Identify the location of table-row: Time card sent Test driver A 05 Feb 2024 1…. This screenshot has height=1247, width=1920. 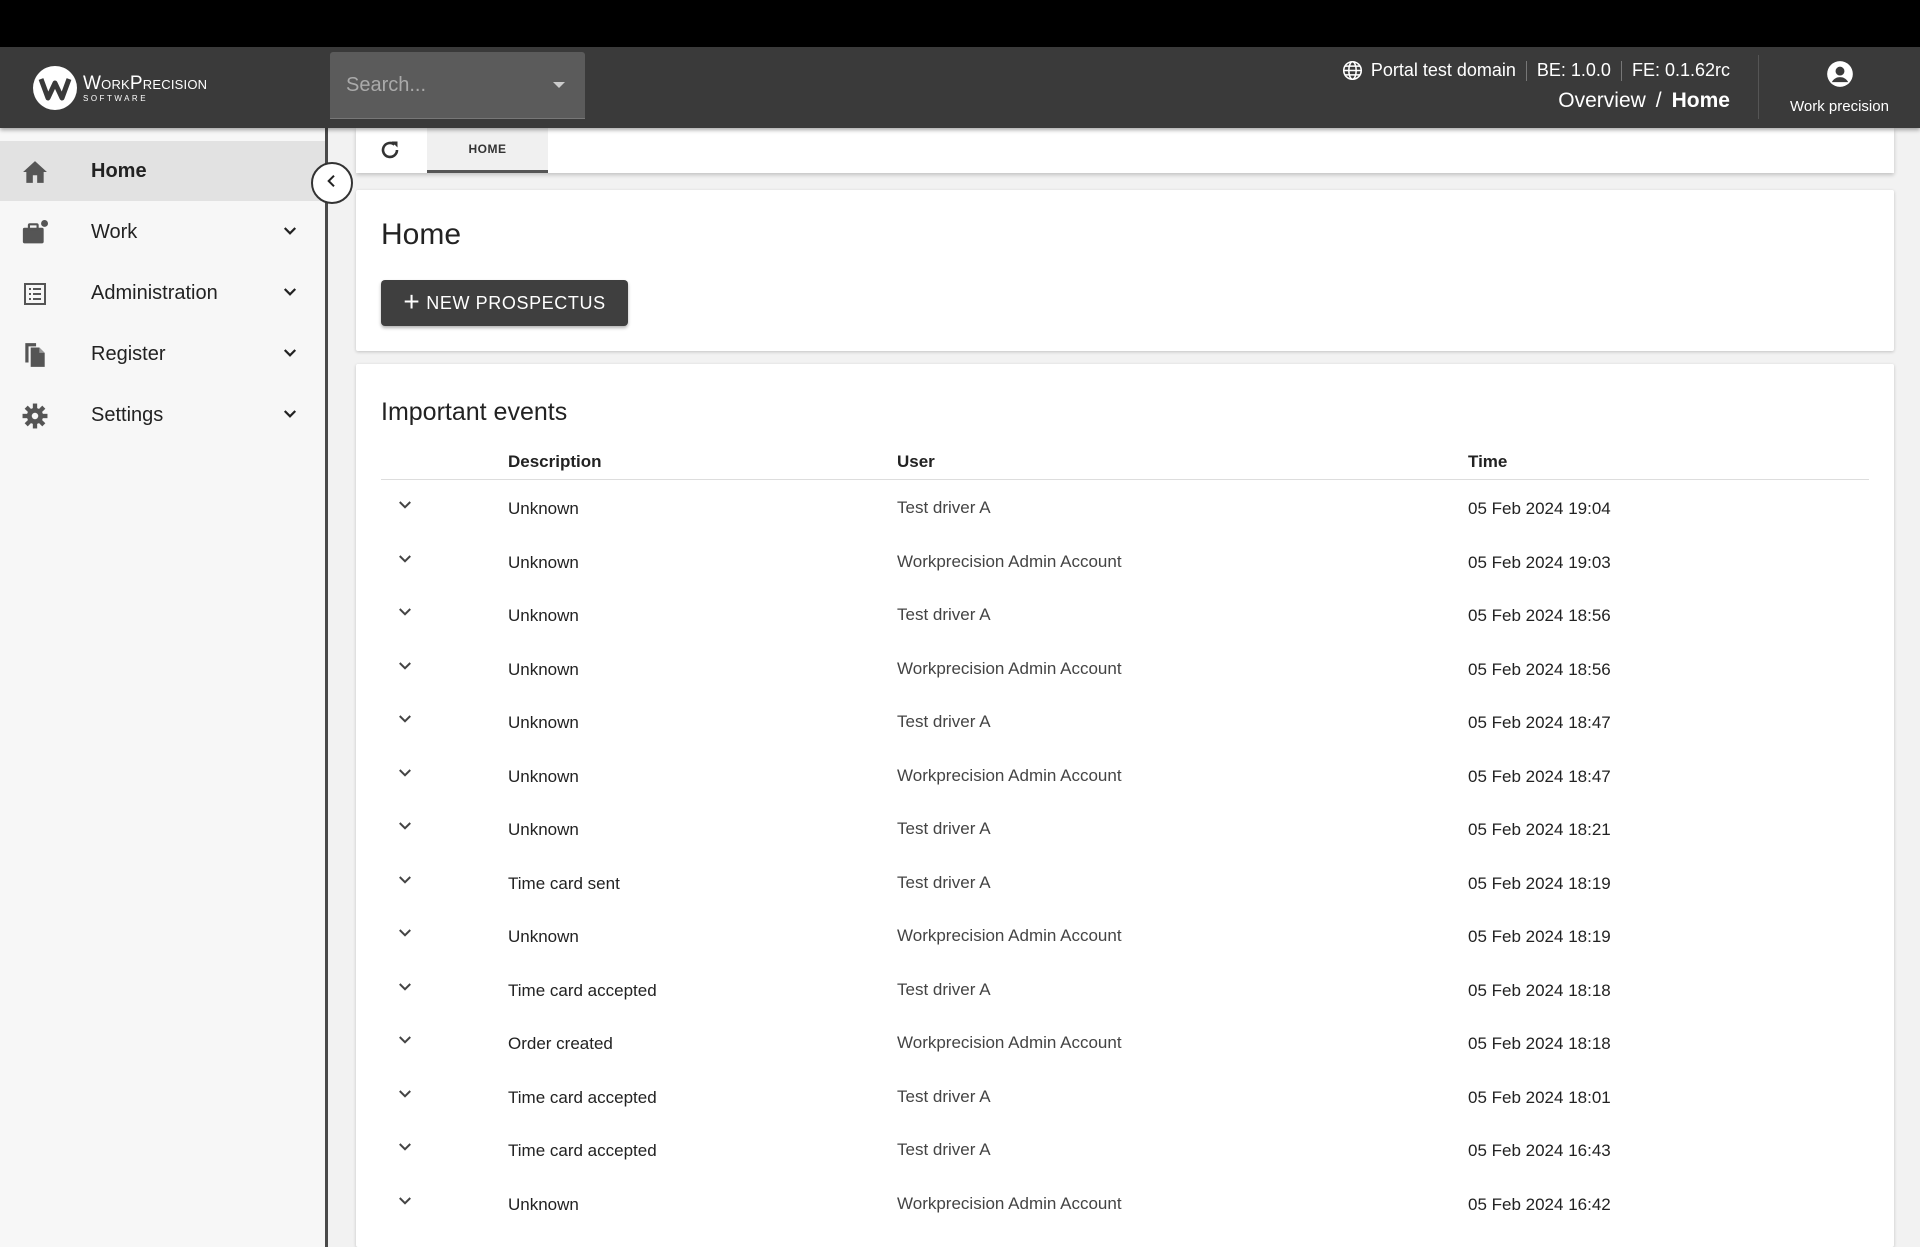
(1125, 882).